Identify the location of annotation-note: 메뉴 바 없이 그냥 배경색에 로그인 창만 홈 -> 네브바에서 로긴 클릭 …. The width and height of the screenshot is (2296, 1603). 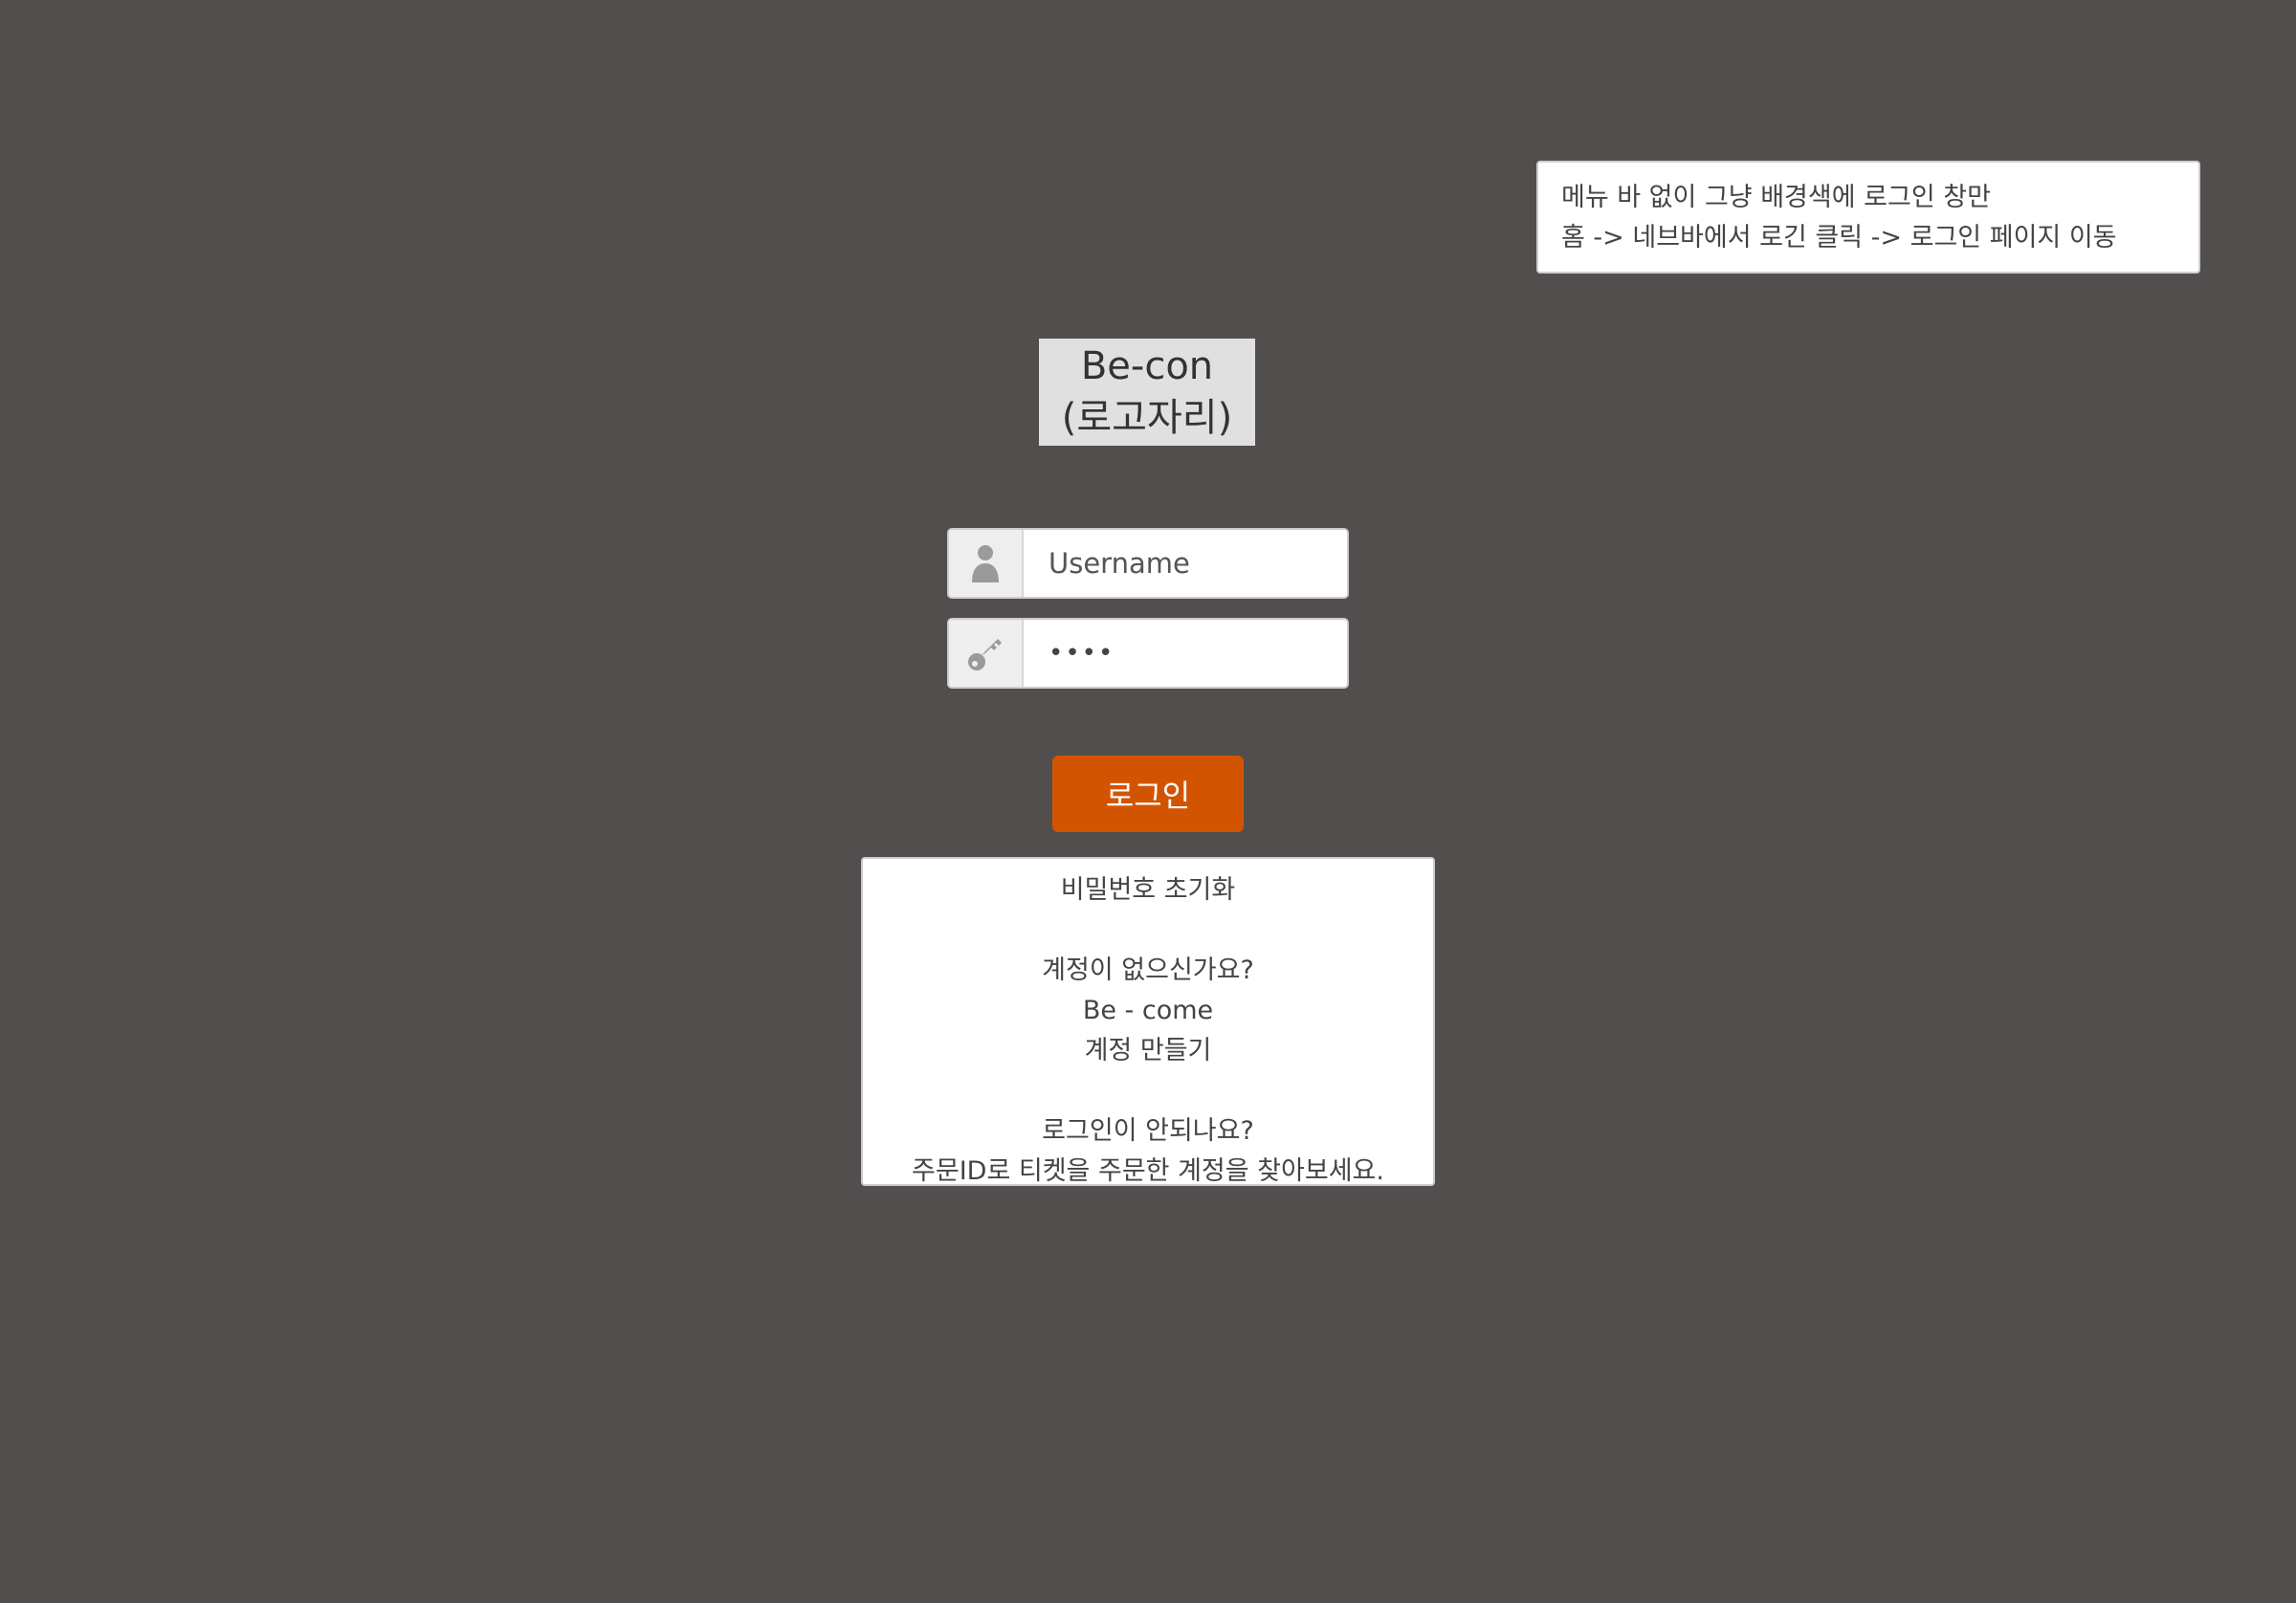
(1868, 217).